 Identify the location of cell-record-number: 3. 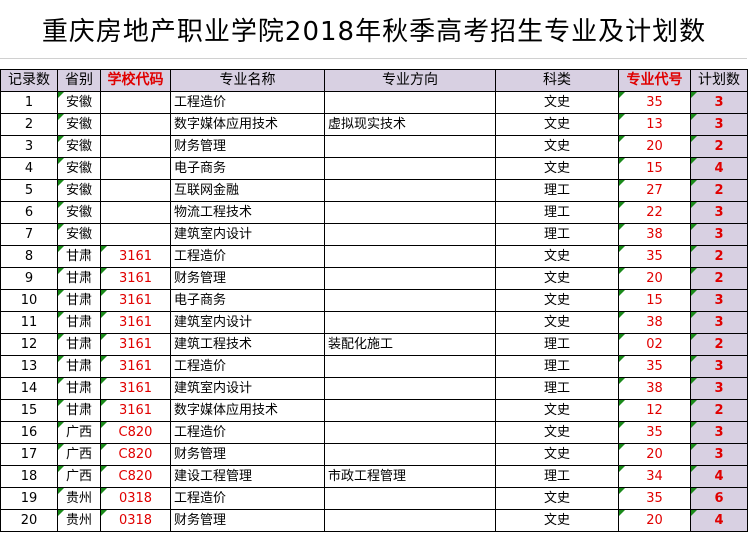
(29, 146).